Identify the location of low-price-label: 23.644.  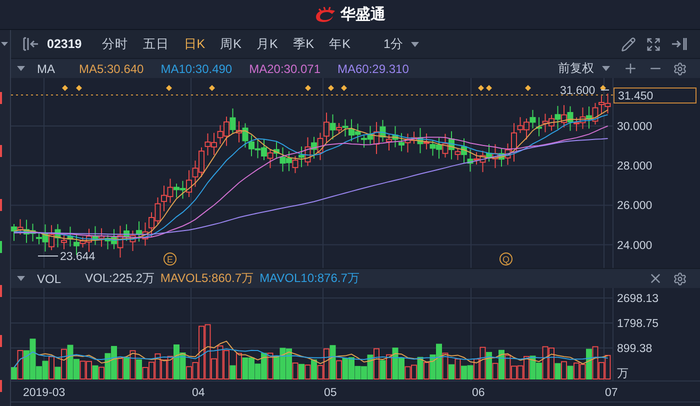
(78, 257).